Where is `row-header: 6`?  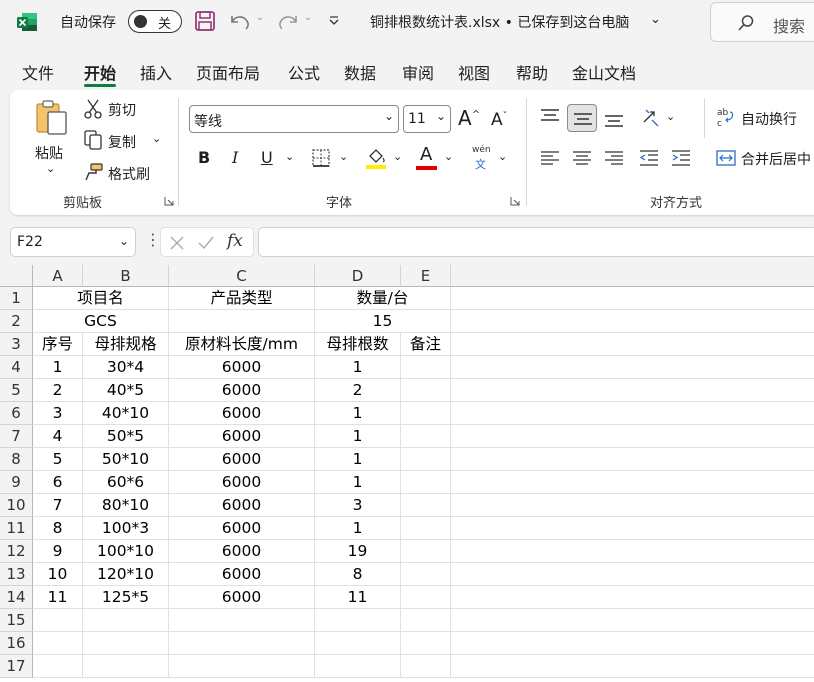 row-header: 6 is located at coordinates (16, 413).